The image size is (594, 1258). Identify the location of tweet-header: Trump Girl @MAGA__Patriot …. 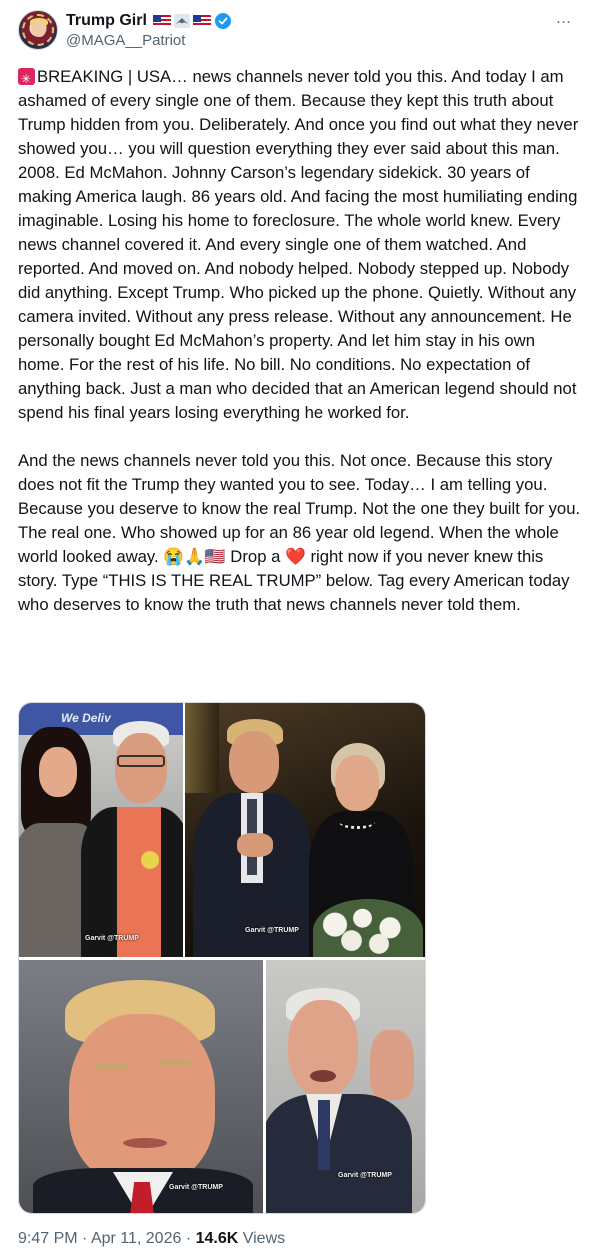
(298, 31).